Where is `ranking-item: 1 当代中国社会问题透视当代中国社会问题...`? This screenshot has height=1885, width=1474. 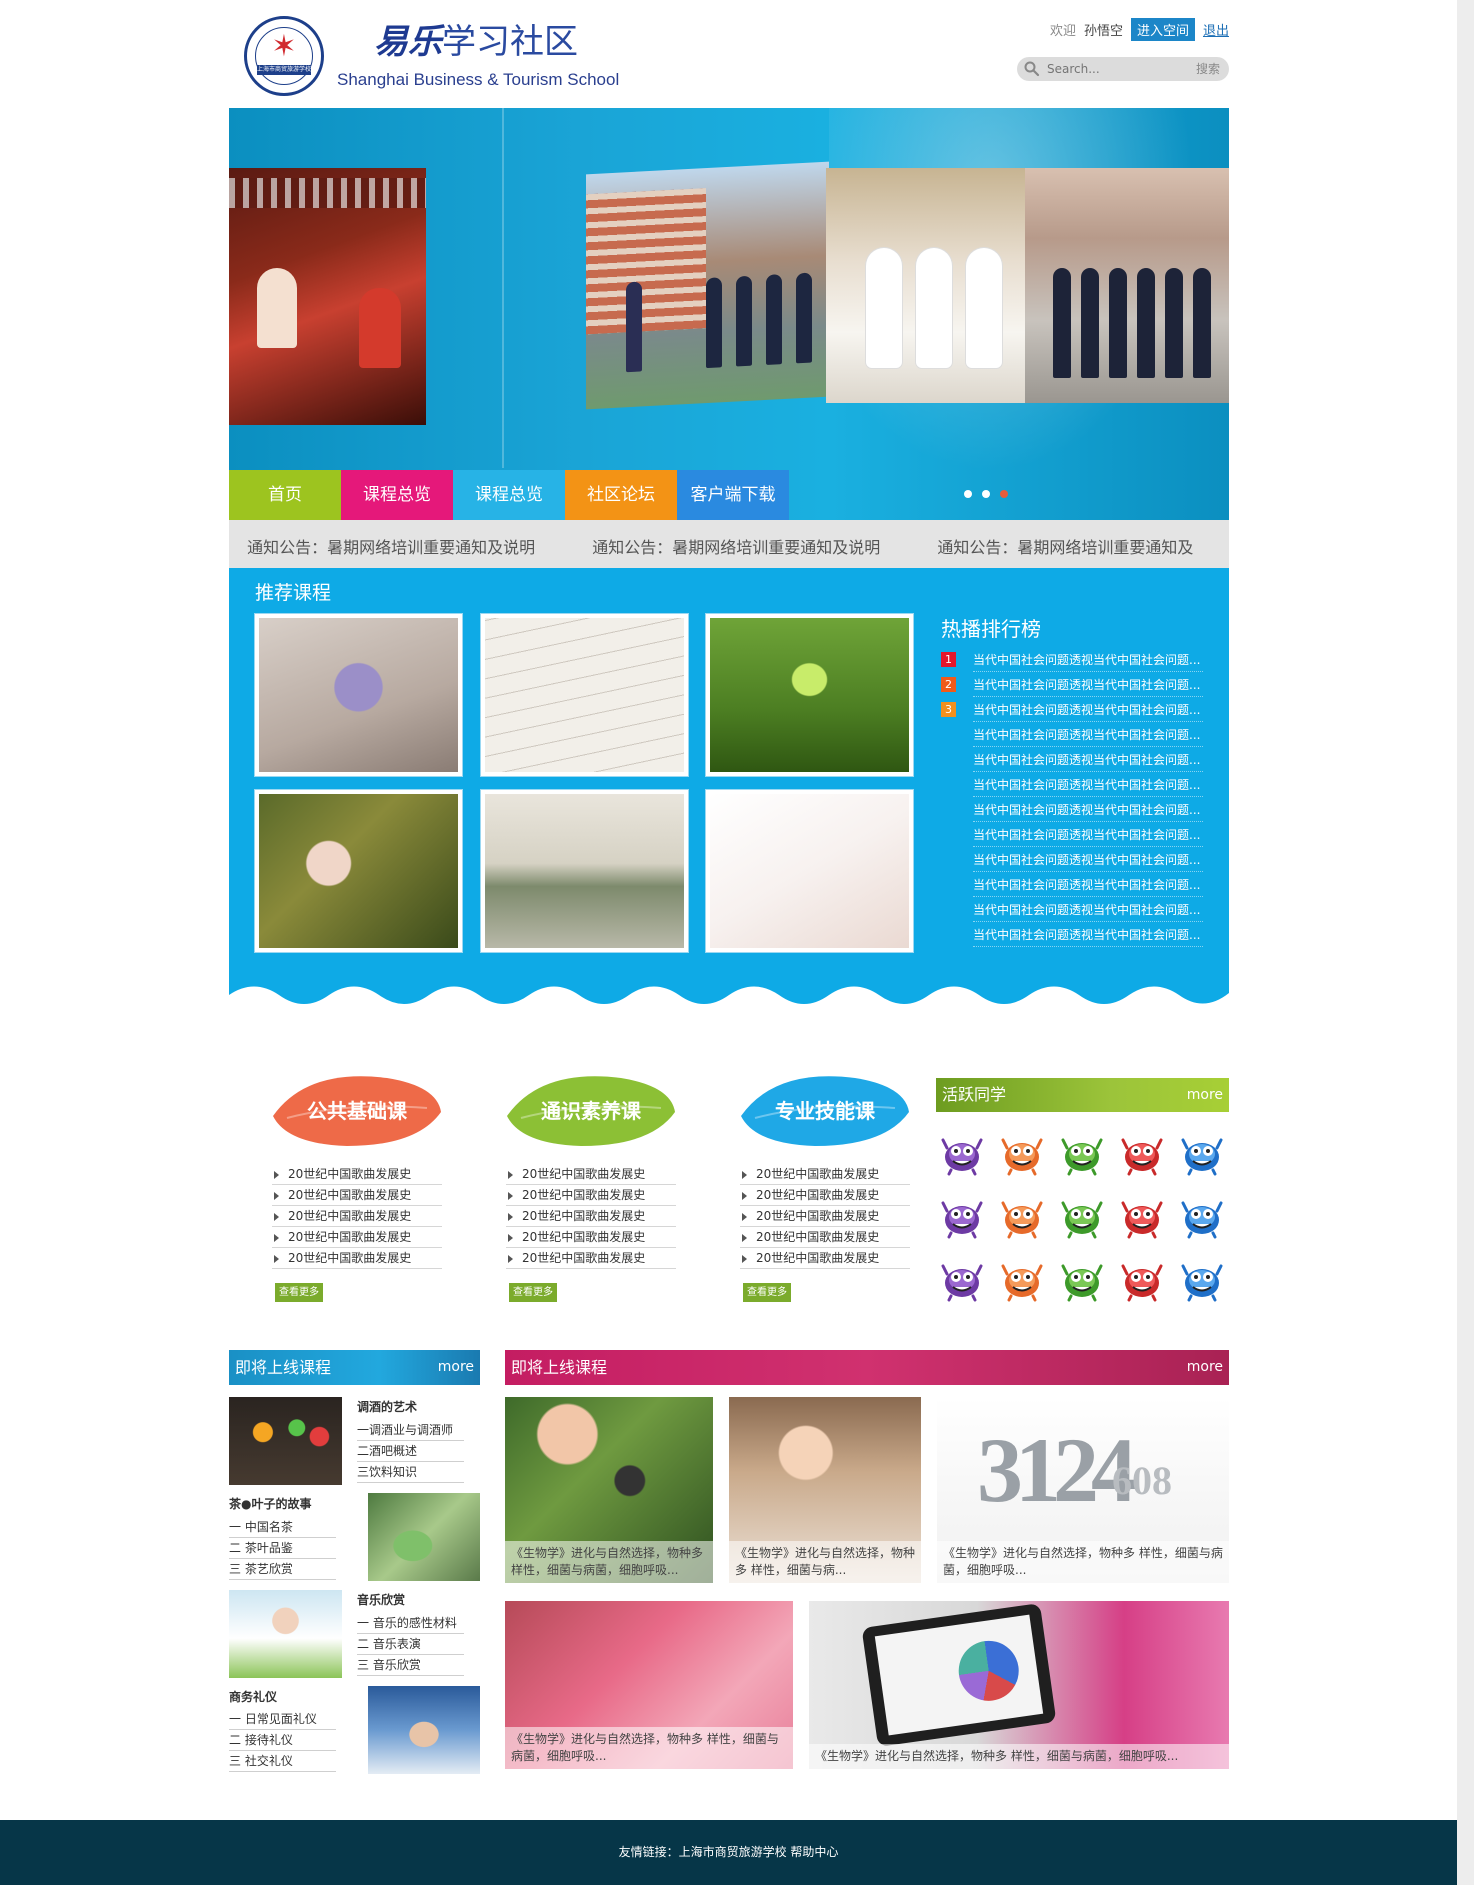 ranking-item: 1 当代中国社会问题透视当代中国社会问题... is located at coordinates (1072, 659).